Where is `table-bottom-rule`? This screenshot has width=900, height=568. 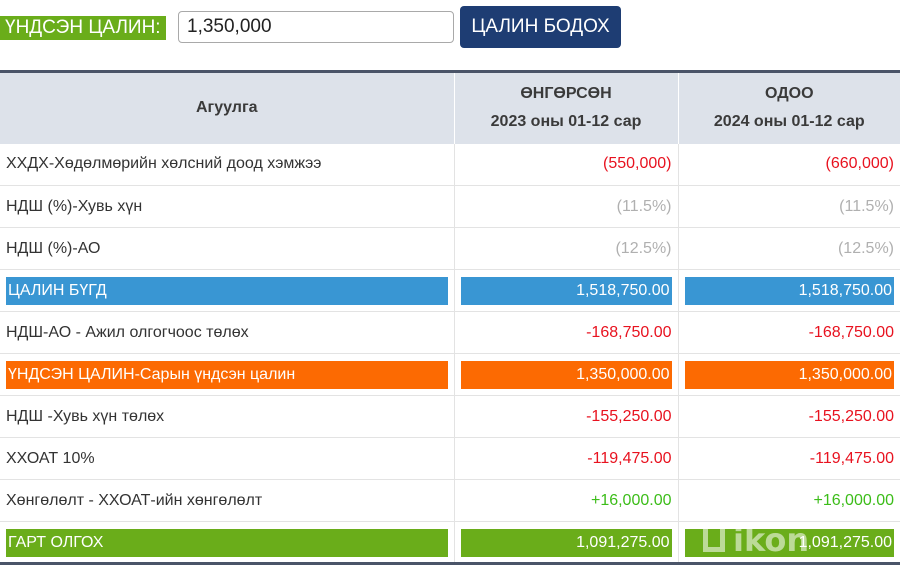 table-bottom-rule is located at coordinates (450, 563).